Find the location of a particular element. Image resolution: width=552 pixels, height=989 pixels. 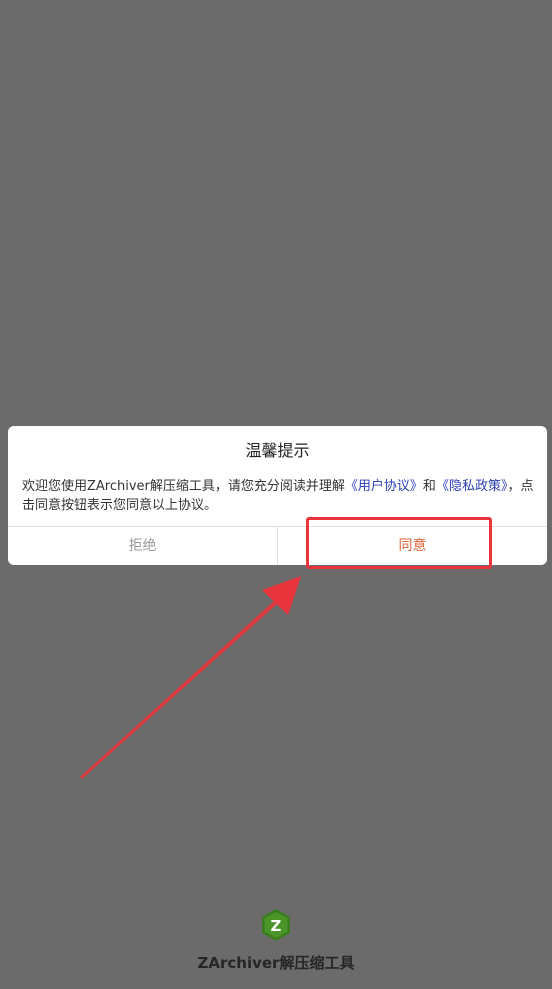

logo-letter: Z is located at coordinates (276, 926).